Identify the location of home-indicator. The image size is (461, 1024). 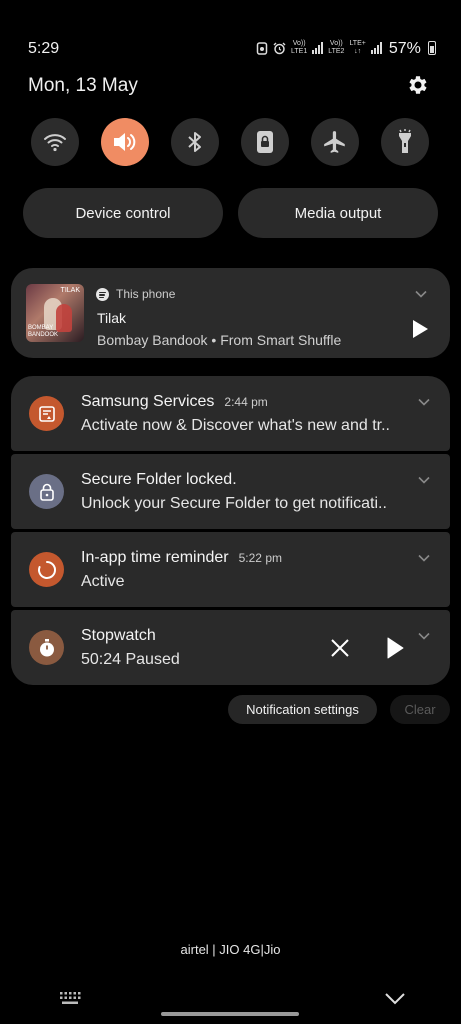
(230, 1014).